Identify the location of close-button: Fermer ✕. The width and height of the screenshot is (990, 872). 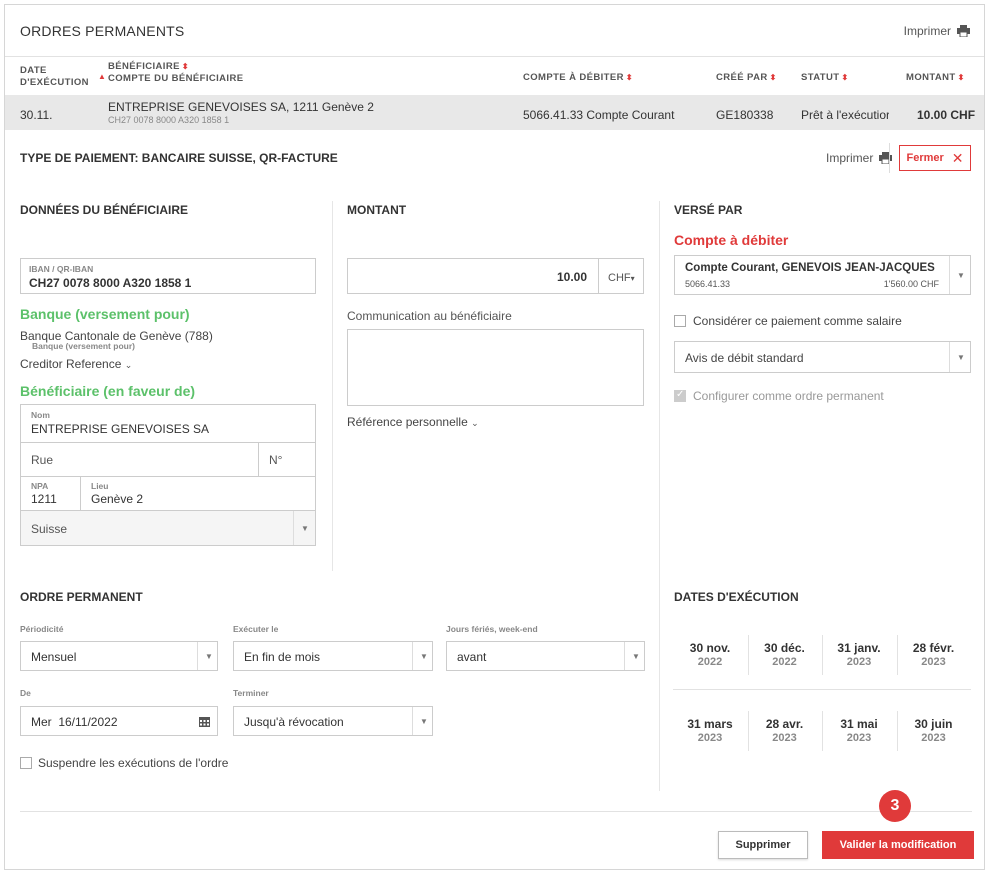
(935, 158).